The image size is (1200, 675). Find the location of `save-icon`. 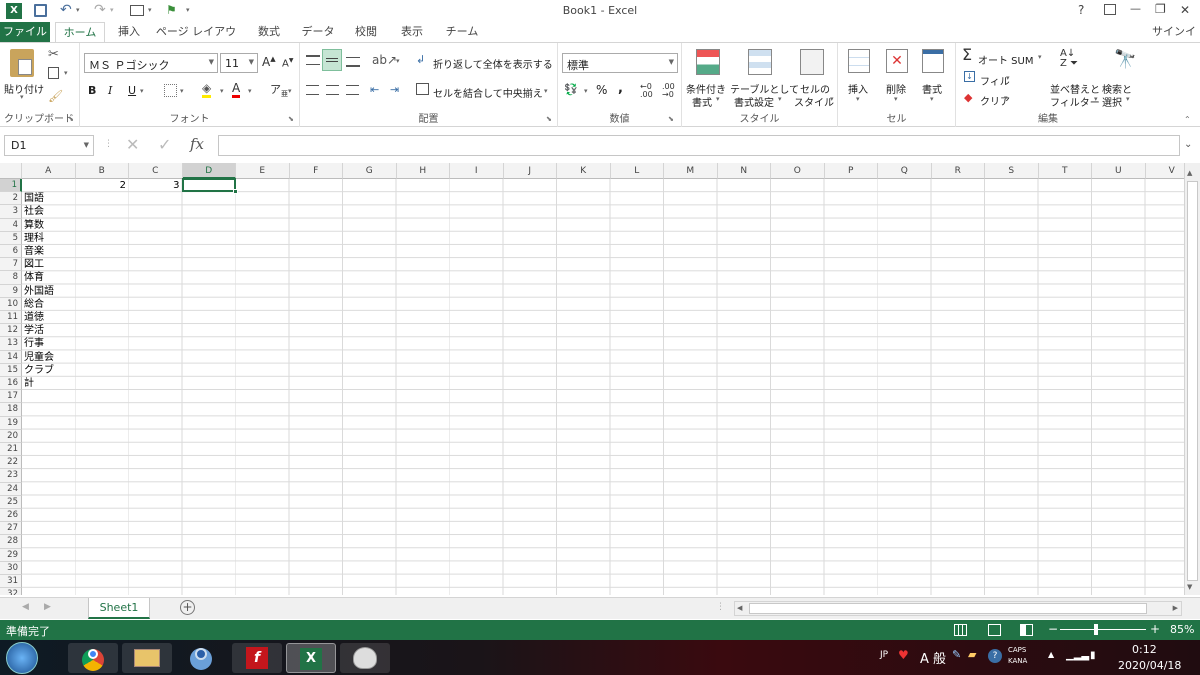

save-icon is located at coordinates (40, 10).